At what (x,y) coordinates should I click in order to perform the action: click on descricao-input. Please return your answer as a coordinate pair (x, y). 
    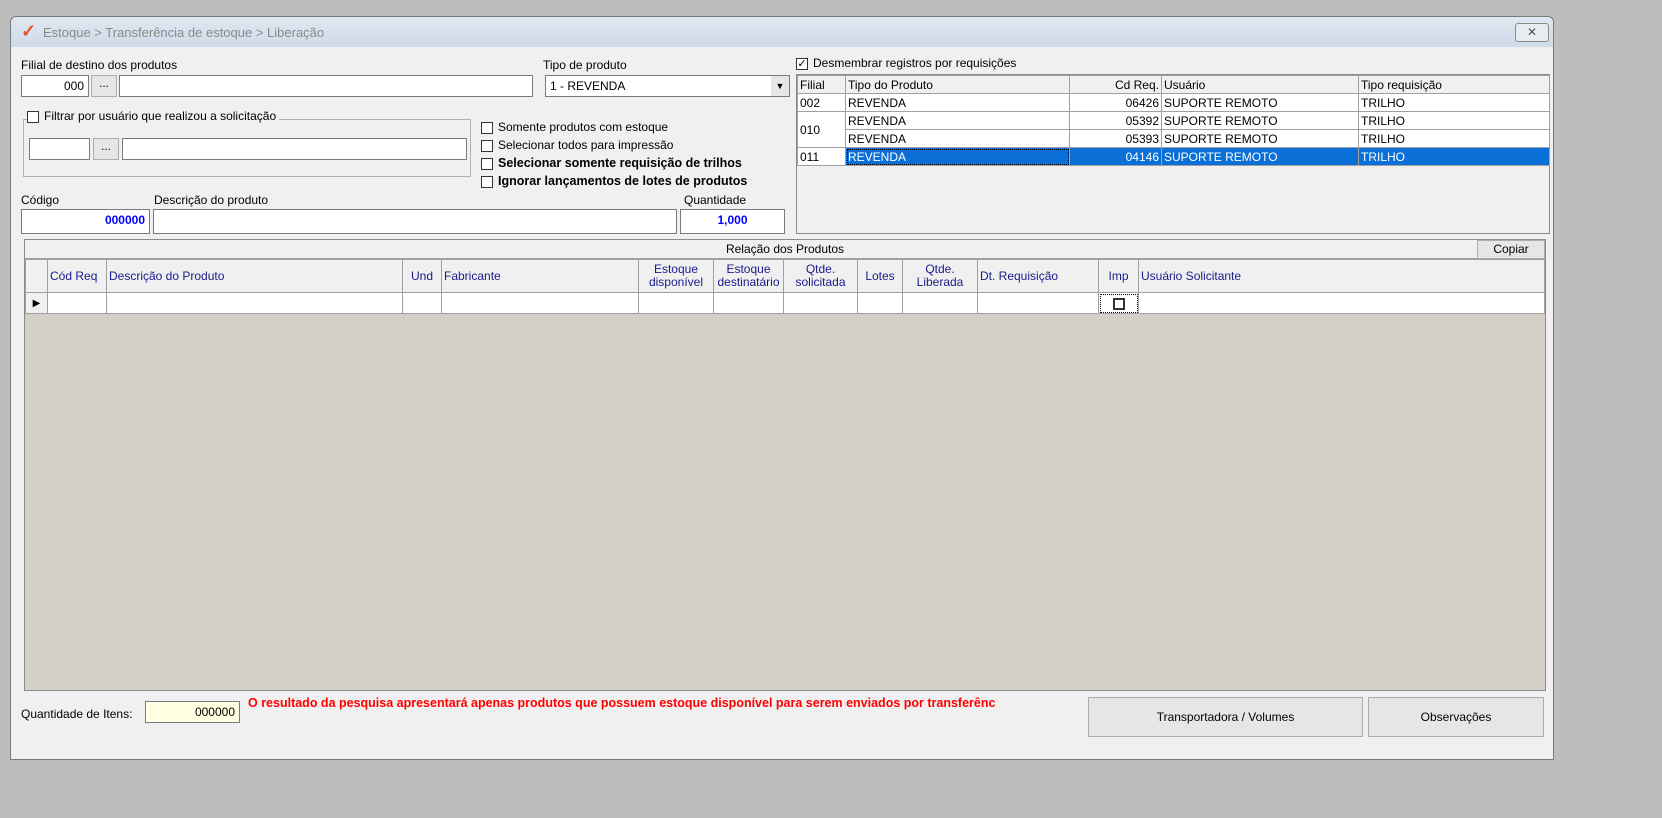
    Looking at the image, I should click on (415, 221).